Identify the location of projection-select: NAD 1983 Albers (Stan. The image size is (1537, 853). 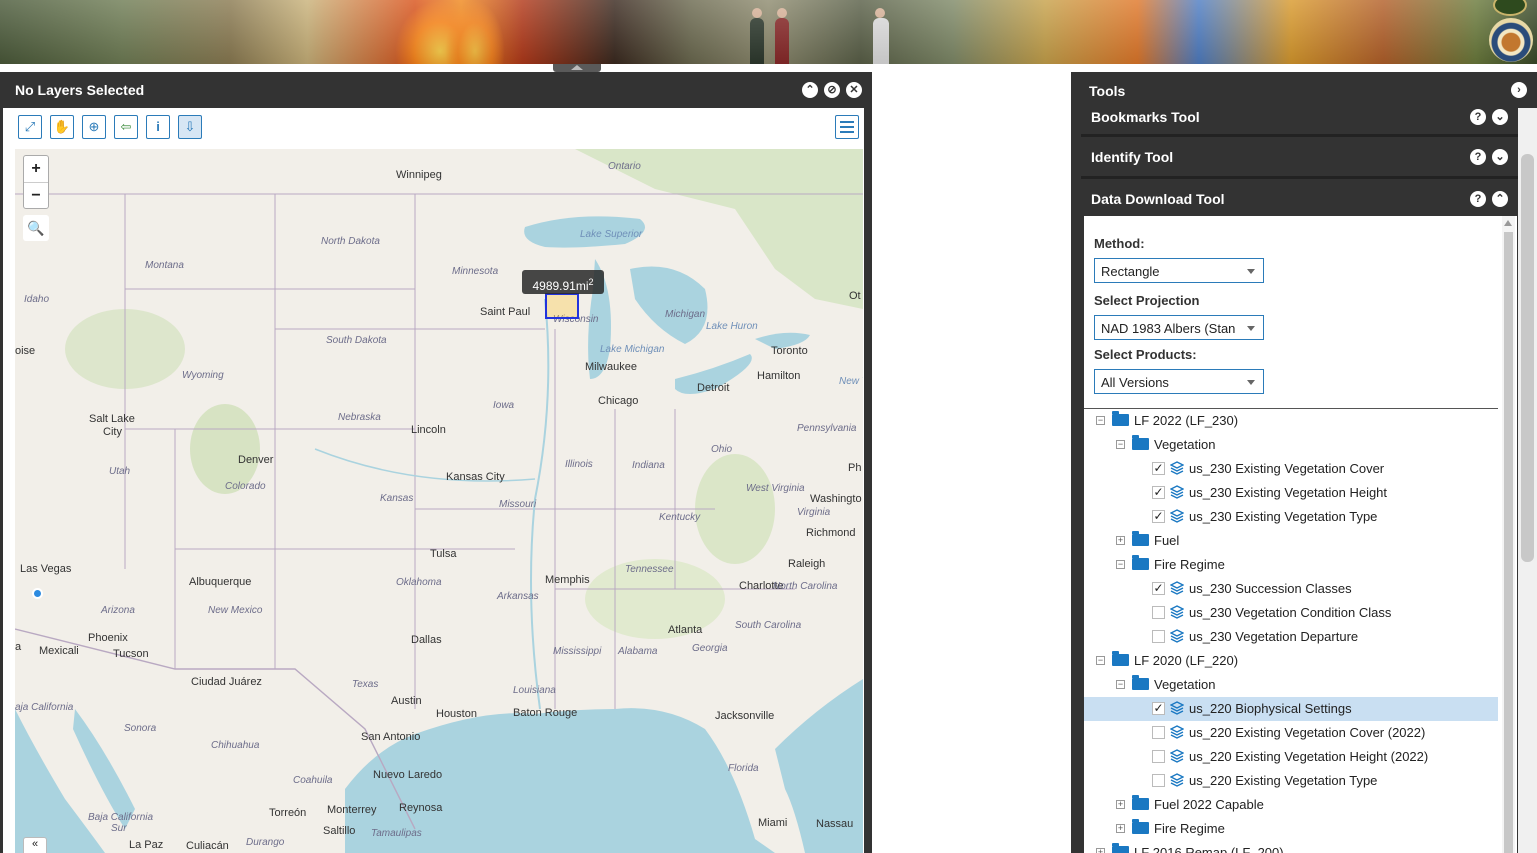
(1179, 327).